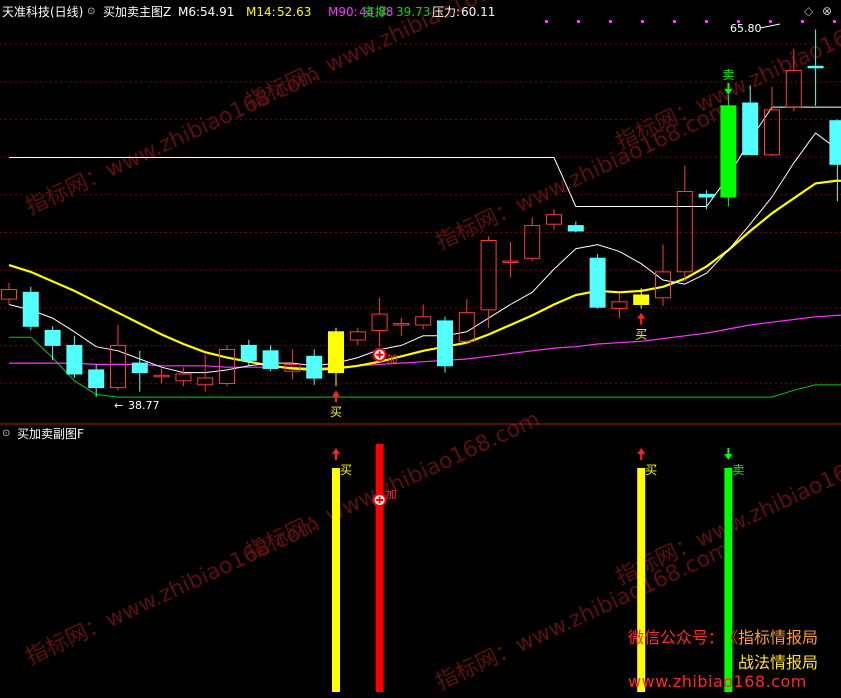 The width and height of the screenshot is (841, 698). What do you see at coordinates (728, 75) in the screenshot?
I see `sell-label: 卖` at bounding box center [728, 75].